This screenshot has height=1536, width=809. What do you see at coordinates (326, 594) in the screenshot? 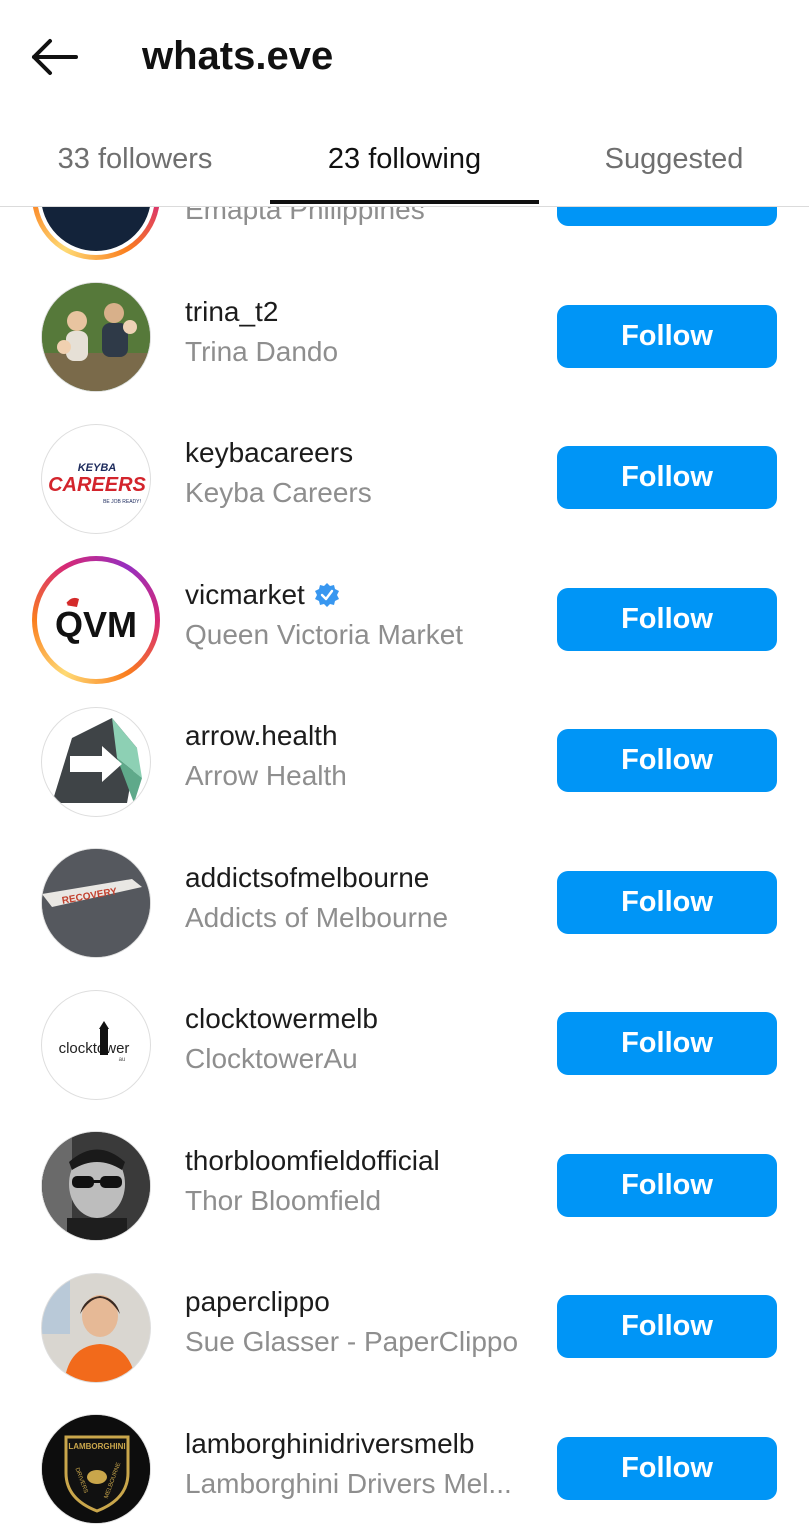
I see `verified-badge-icon` at bounding box center [326, 594].